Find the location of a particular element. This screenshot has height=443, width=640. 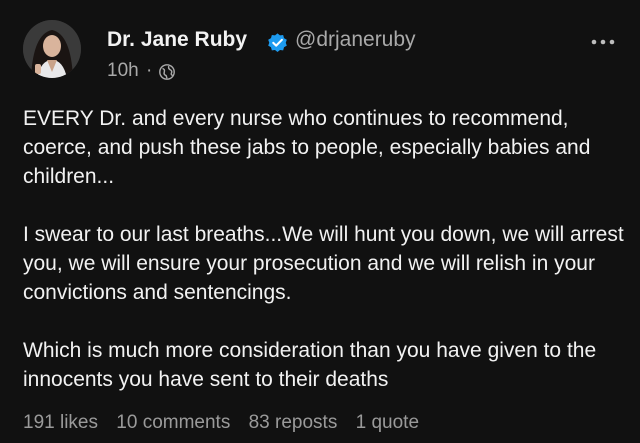

more-options-icon is located at coordinates (603, 42).